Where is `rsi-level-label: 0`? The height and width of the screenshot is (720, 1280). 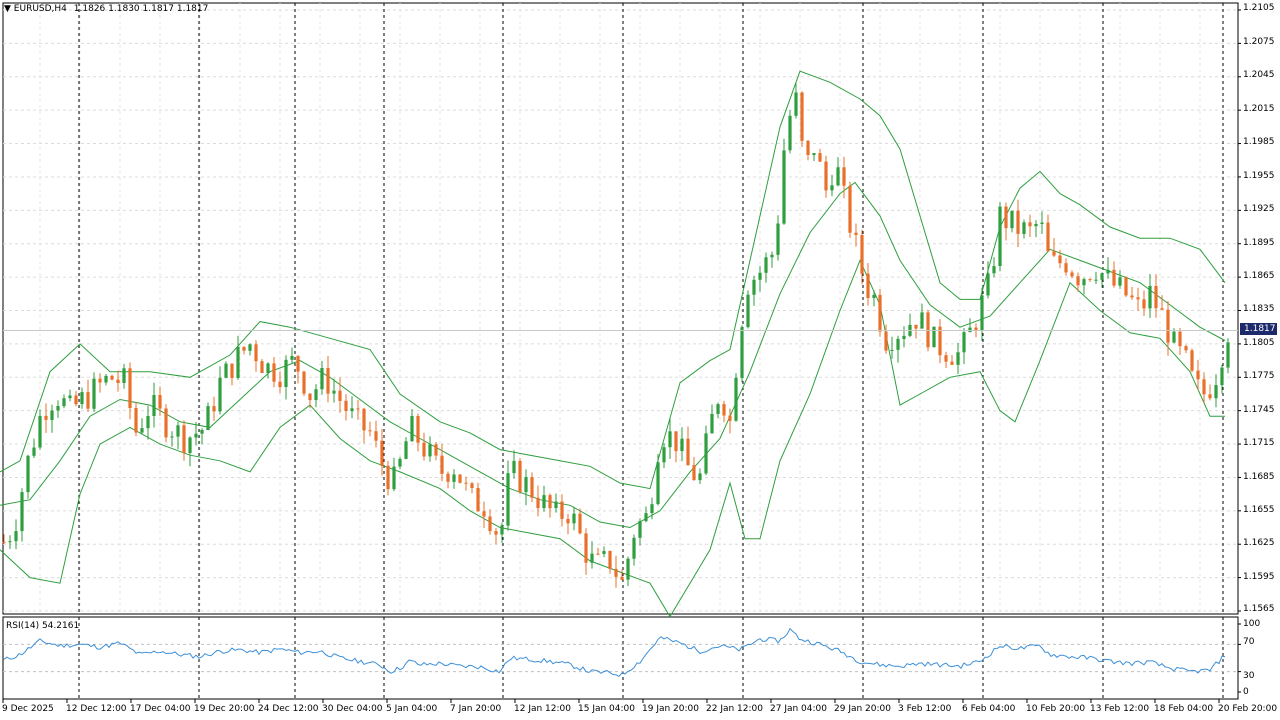 rsi-level-label: 0 is located at coordinates (1246, 692).